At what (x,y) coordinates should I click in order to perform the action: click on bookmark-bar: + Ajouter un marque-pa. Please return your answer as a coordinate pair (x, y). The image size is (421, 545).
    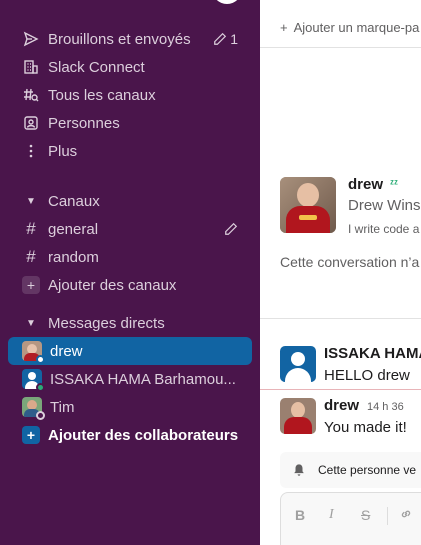
    Looking at the image, I should click on (340, 24).